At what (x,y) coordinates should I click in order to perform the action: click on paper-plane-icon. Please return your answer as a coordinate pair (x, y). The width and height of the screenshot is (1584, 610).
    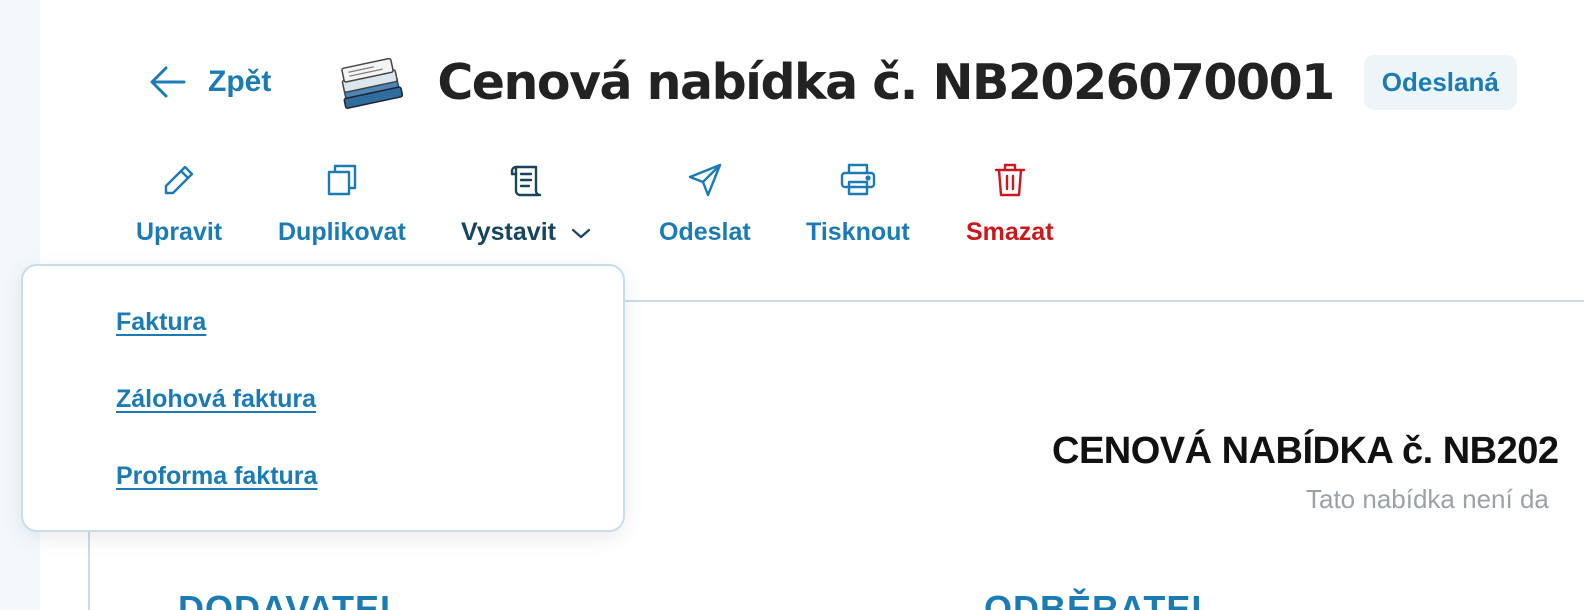
    Looking at the image, I should click on (705, 180).